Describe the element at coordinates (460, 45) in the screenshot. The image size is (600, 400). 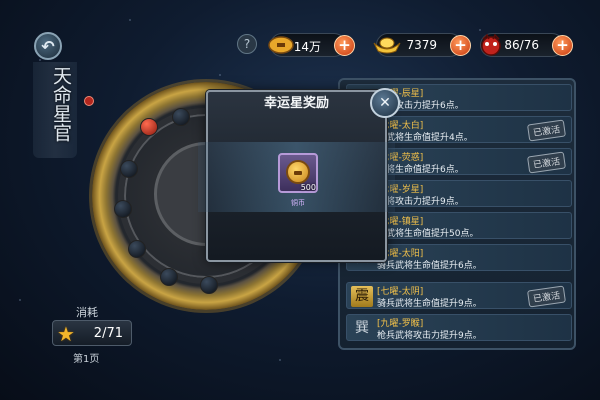
I see `add-gold-button: +` at that location.